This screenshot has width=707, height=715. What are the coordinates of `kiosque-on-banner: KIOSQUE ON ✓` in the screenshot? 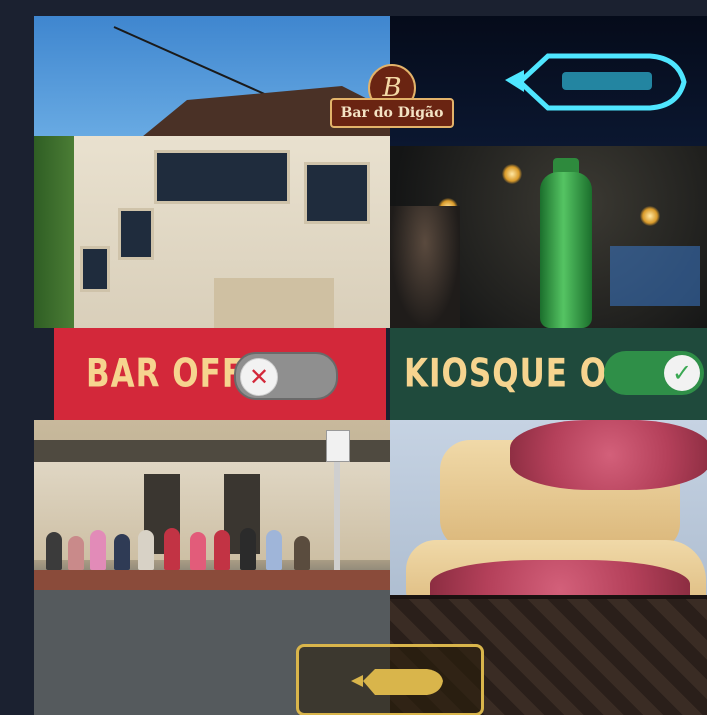 It's located at (548, 374).